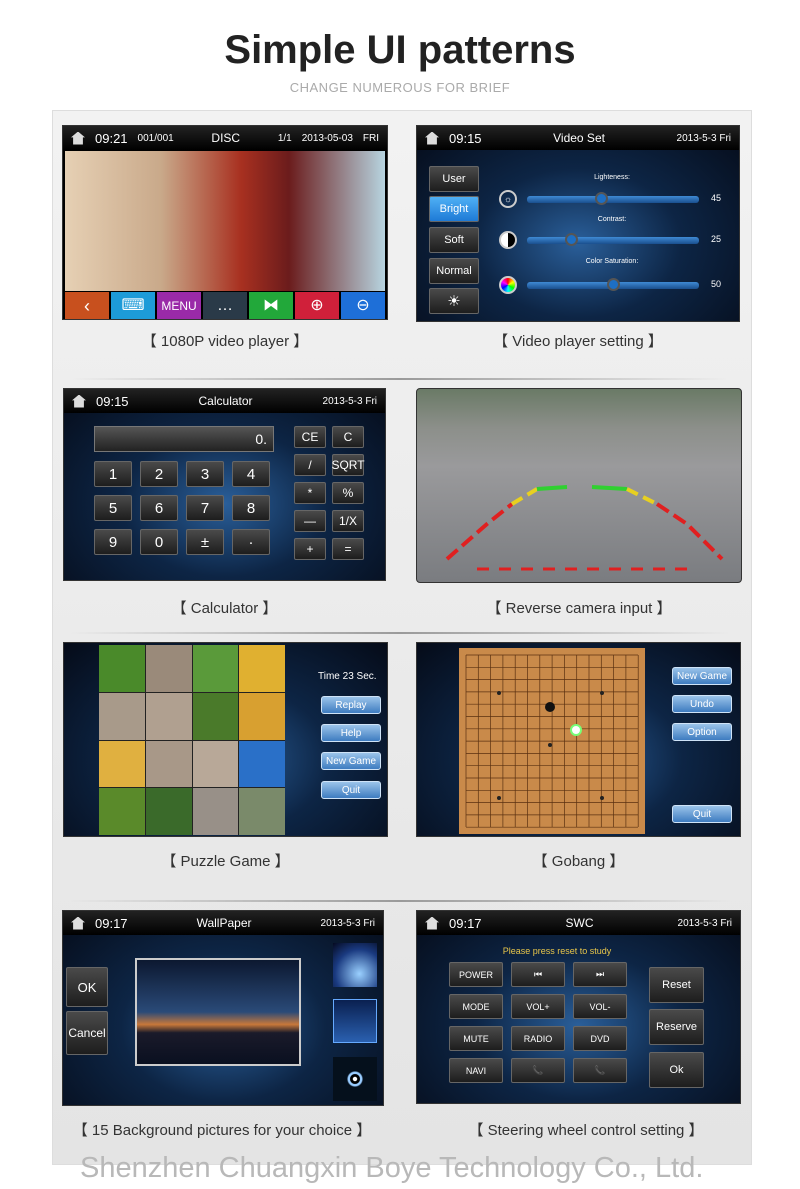 The width and height of the screenshot is (800, 1189). I want to click on calc-op-key: 1/X, so click(348, 521).